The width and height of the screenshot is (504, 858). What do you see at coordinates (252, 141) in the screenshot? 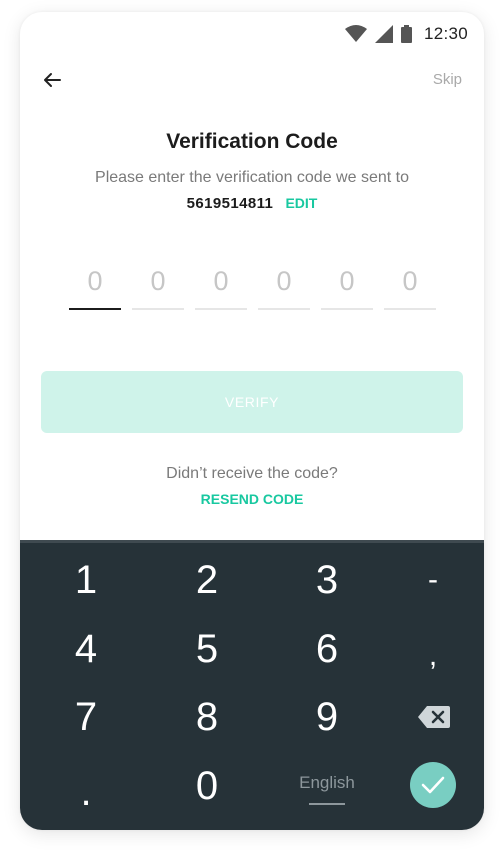
I see `page-title: Verification Code` at bounding box center [252, 141].